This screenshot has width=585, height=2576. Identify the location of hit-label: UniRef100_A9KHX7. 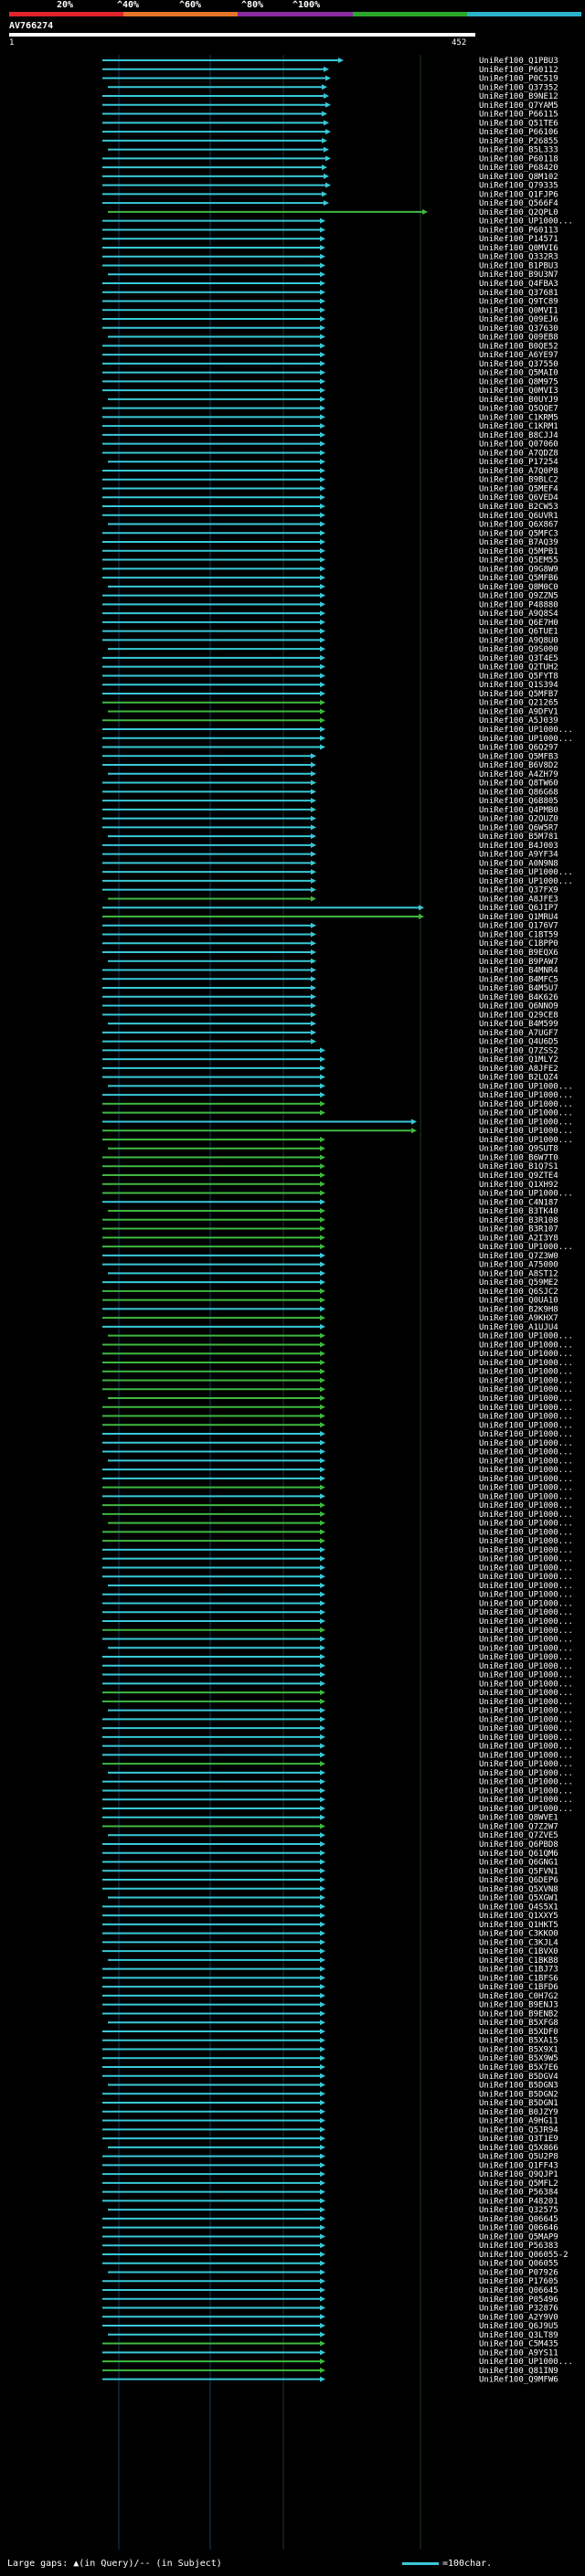
(518, 1318).